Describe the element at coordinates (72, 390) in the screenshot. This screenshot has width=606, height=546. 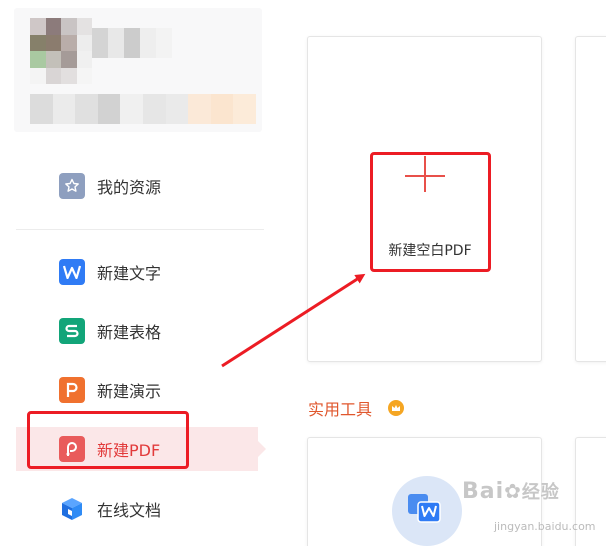
I see `p-slides-icon` at that location.